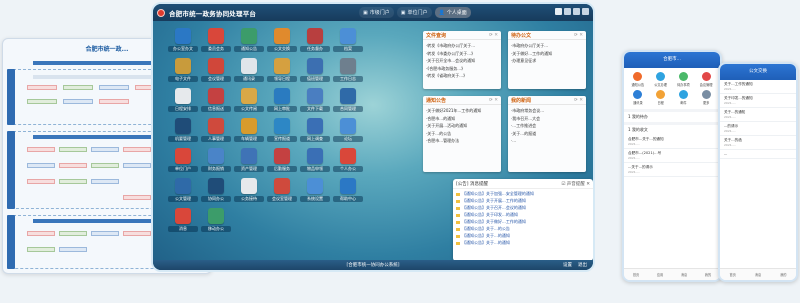 The image size is (800, 303). What do you see at coordinates (249, 190) in the screenshot?
I see `desktop-app-icon: 公务接待` at bounding box center [249, 190].